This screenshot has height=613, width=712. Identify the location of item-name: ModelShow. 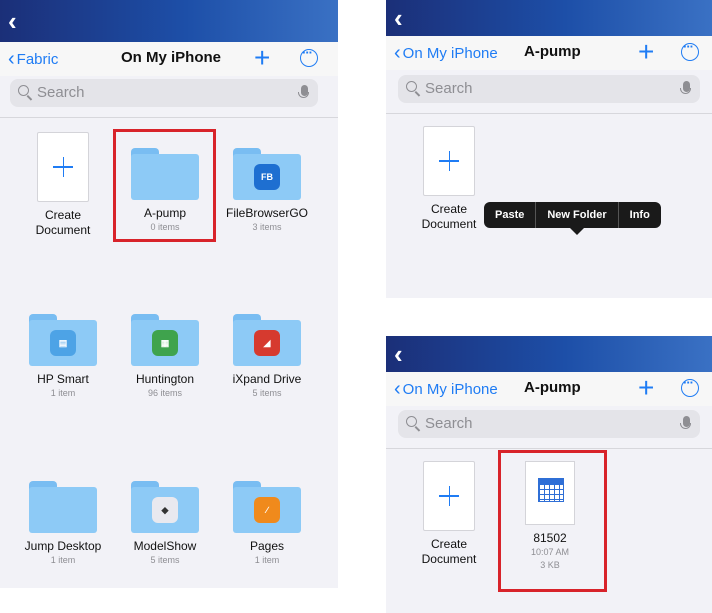
(165, 546).